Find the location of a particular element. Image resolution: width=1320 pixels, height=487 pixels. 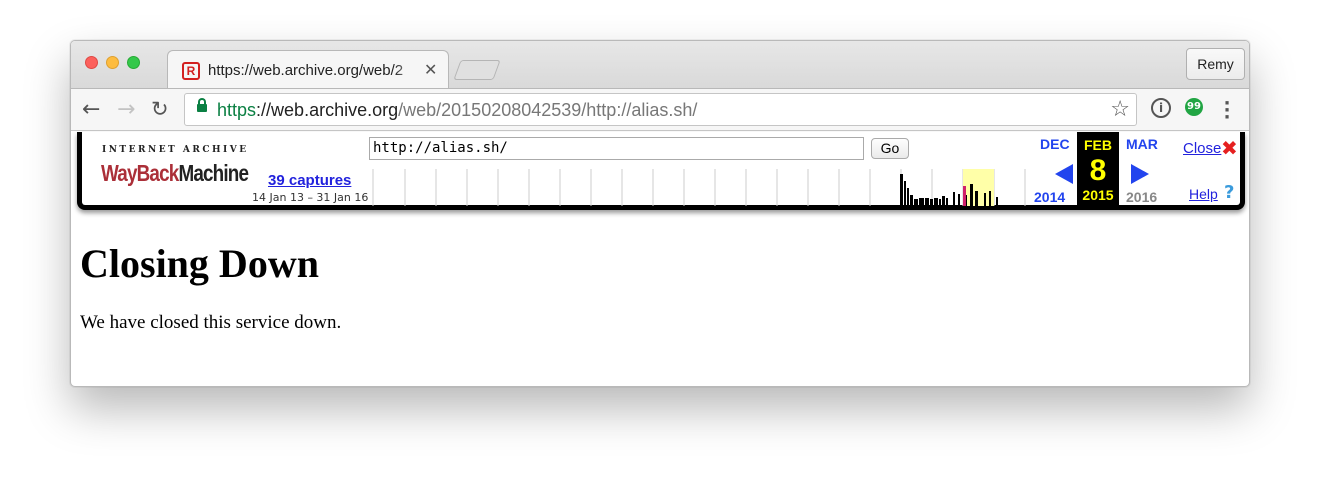

tab-title: https://web.archive.org/web/2 is located at coordinates (306, 70).